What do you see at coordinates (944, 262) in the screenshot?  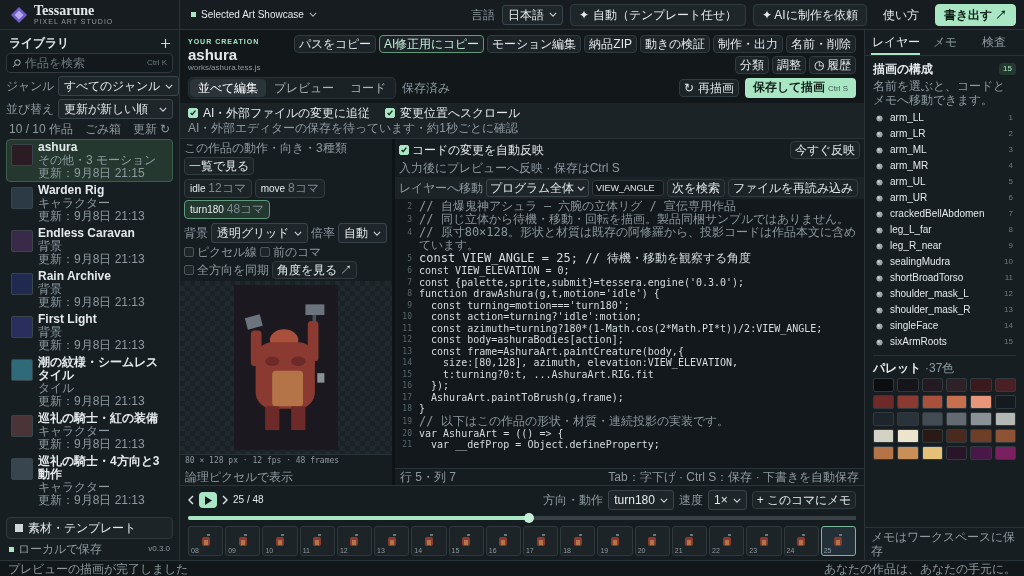 I see `layer-item: sealingMudra 10` at bounding box center [944, 262].